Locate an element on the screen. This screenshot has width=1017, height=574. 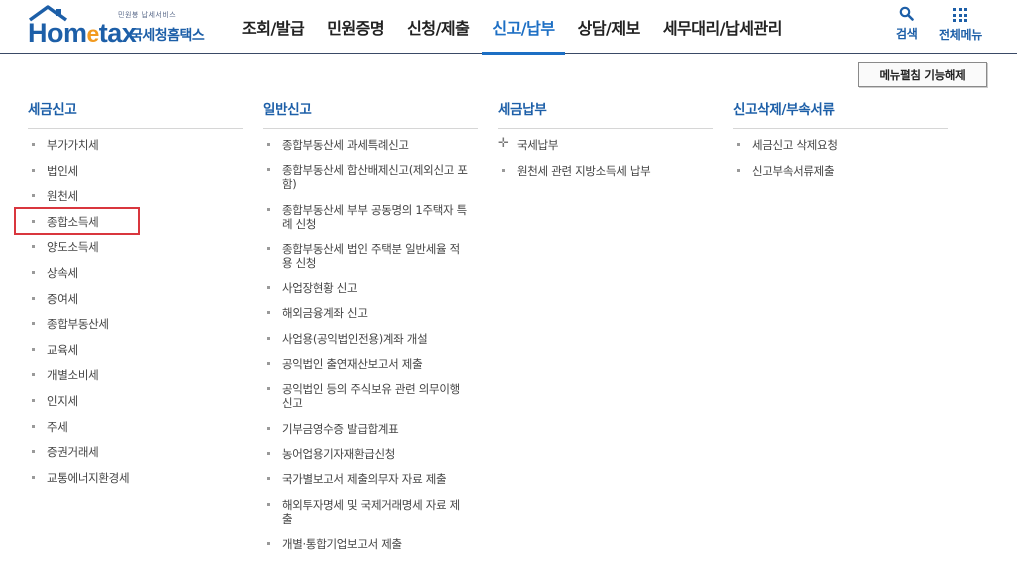
hometax-logo: 민원봉 납세서비스 Hometax 국세청홈택스 is located at coordinates (121, 27).